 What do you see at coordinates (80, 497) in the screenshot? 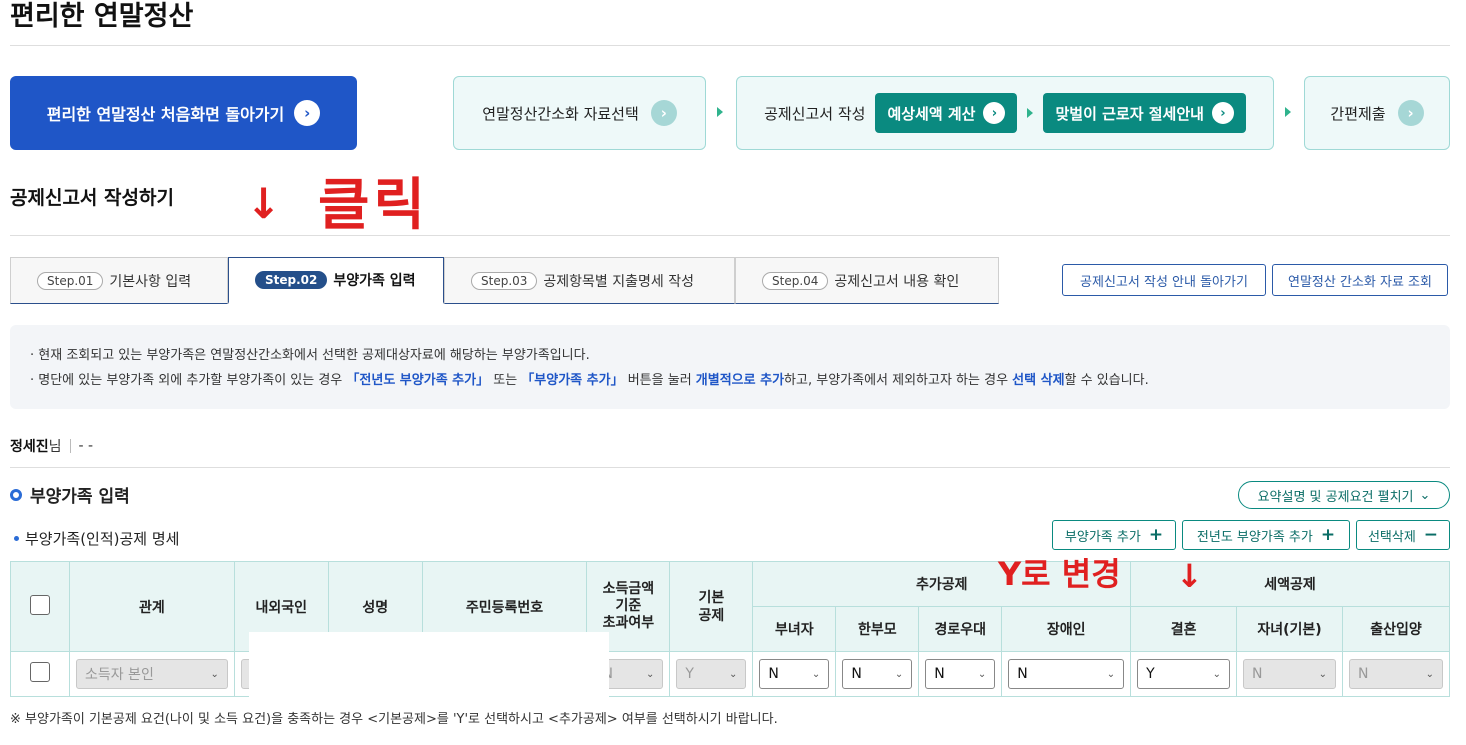
I see `dependents-title-text: 부양가족 입력` at bounding box center [80, 497].